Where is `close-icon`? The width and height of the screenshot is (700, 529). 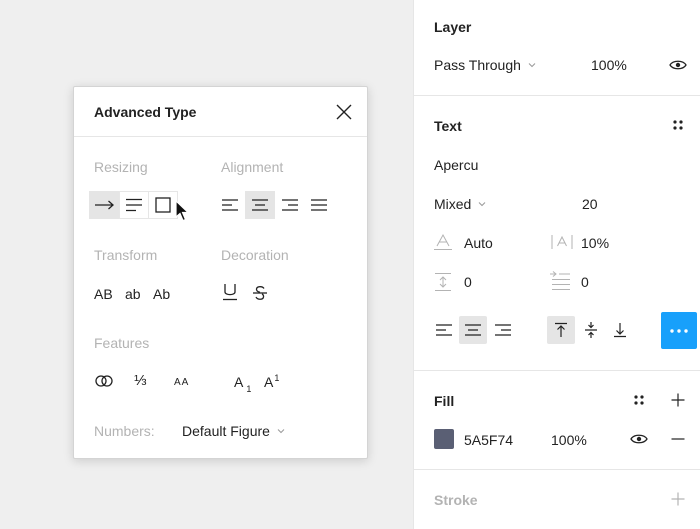
close-icon is located at coordinates (344, 112).